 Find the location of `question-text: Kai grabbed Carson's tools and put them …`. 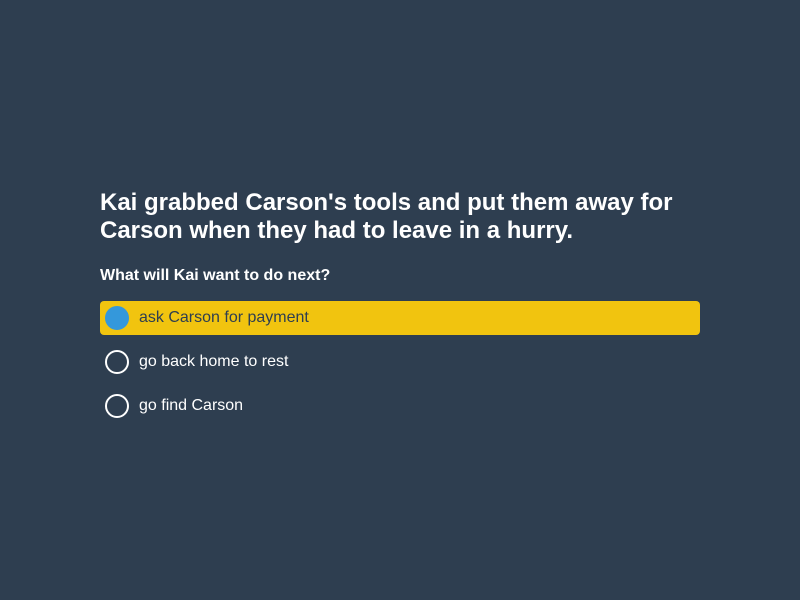

question-text: Kai grabbed Carson's tools and put them … is located at coordinates (386, 216).